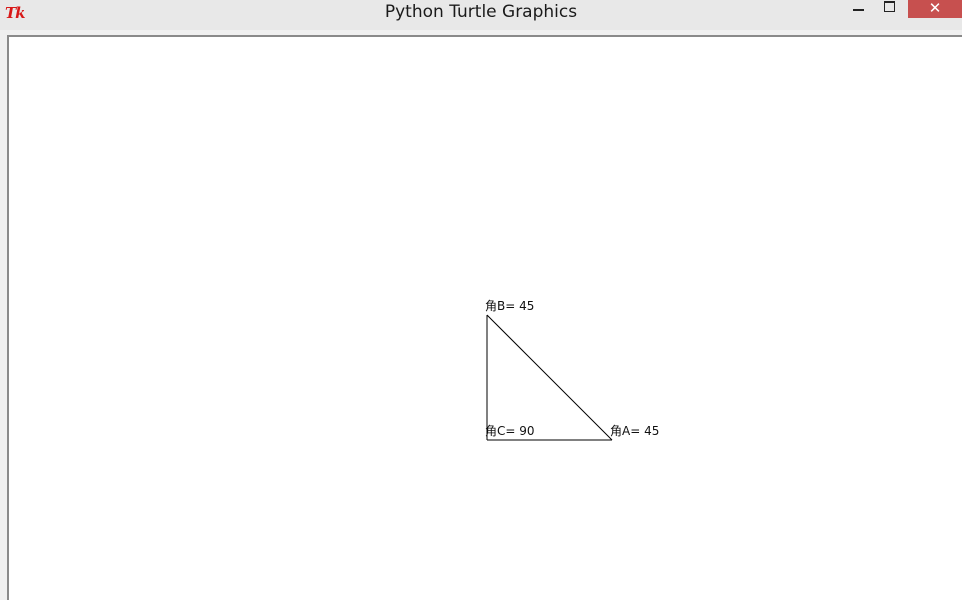 The image size is (962, 600). Describe the element at coordinates (549, 377) in the screenshot. I see `triangle-side-ab` at that location.